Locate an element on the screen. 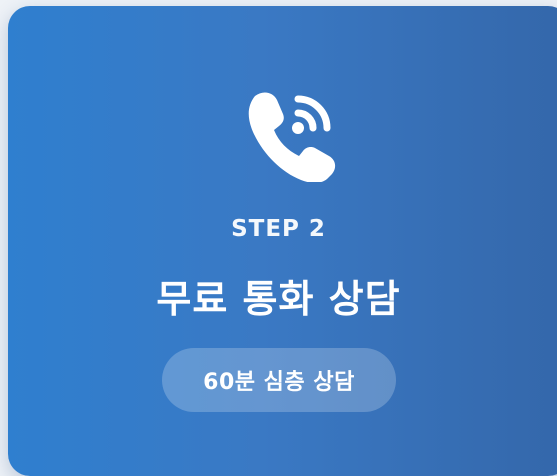 This screenshot has width=557, height=476. consult-duration-badge: 60분 심층 상담 is located at coordinates (279, 380).